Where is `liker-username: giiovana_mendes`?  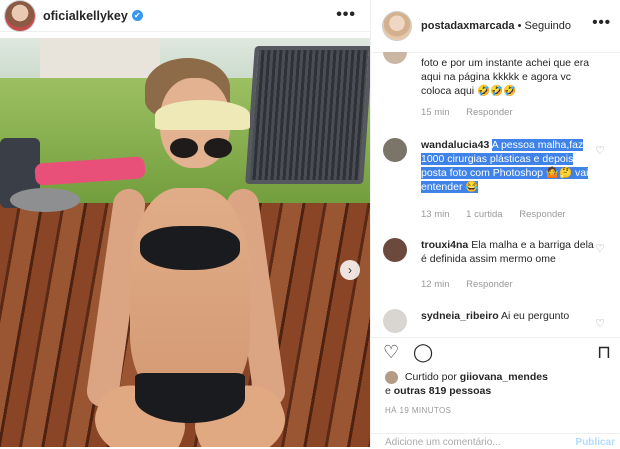 liker-username: giiovana_mendes is located at coordinates (504, 377).